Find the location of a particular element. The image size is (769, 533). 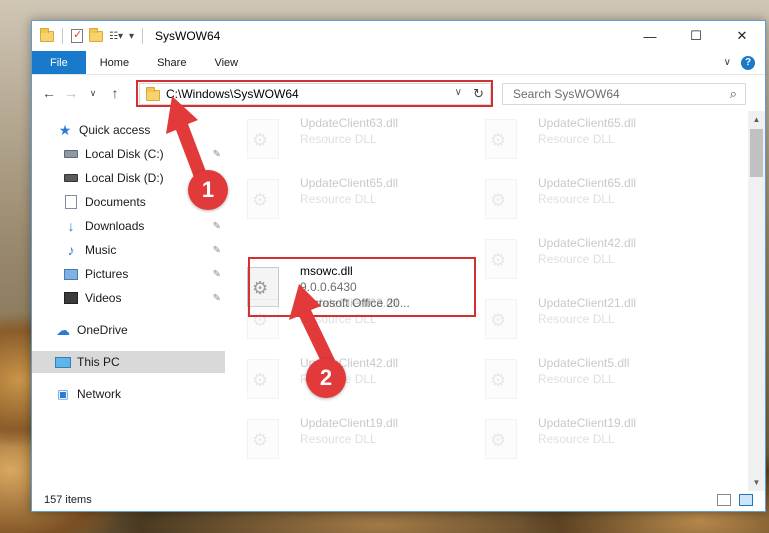

forward-button: → is located at coordinates (71, 93).